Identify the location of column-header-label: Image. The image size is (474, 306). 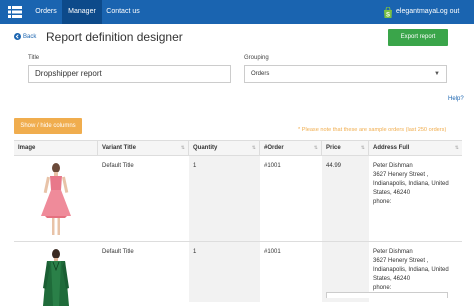
(27, 148).